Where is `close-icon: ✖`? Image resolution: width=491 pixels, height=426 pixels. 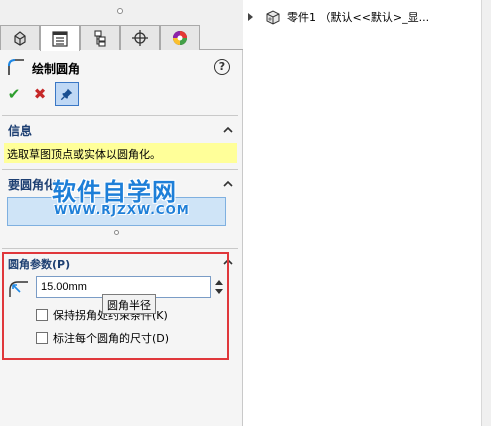 close-icon: ✖ is located at coordinates (40, 94).